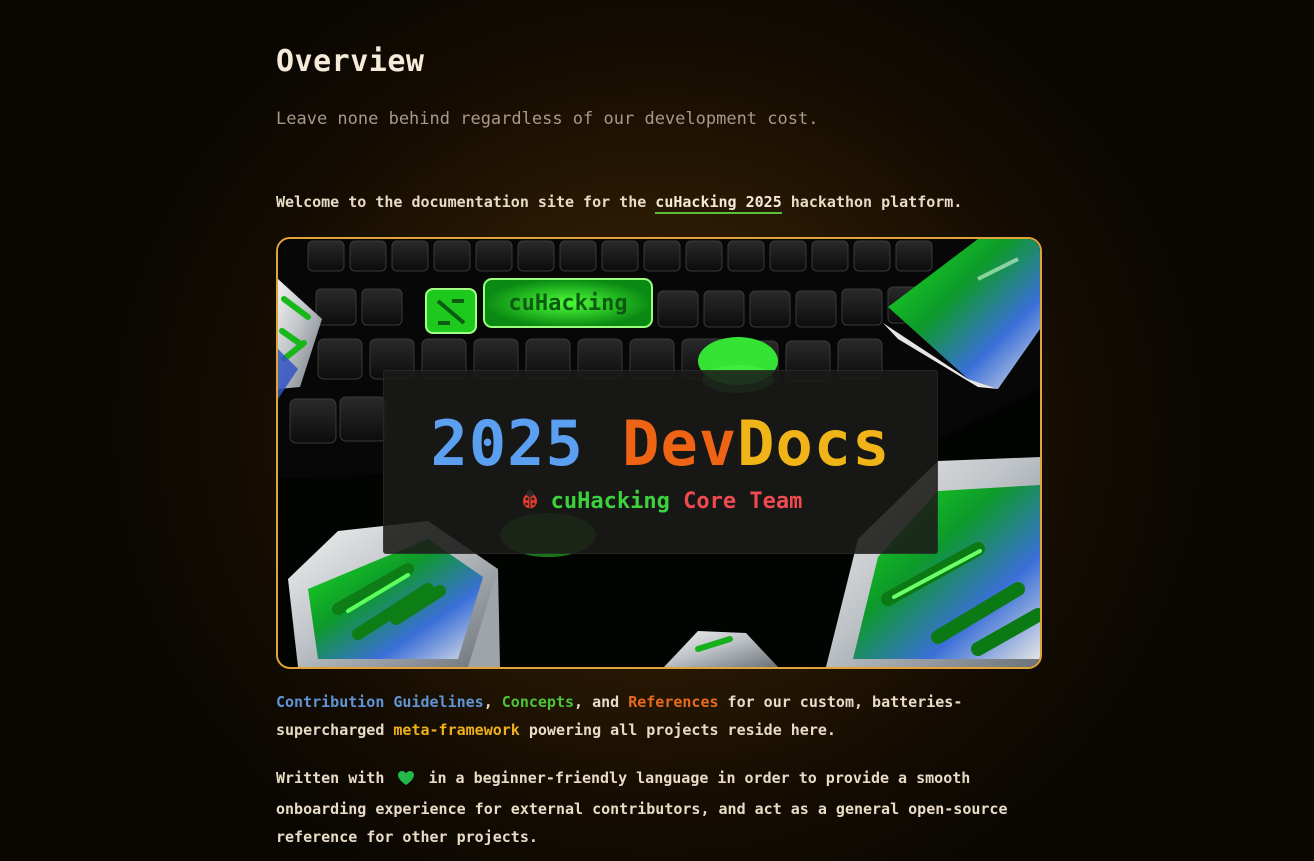  Describe the element at coordinates (677, 730) in the screenshot. I see `paragraph-text: powering all projects reside here.` at that location.